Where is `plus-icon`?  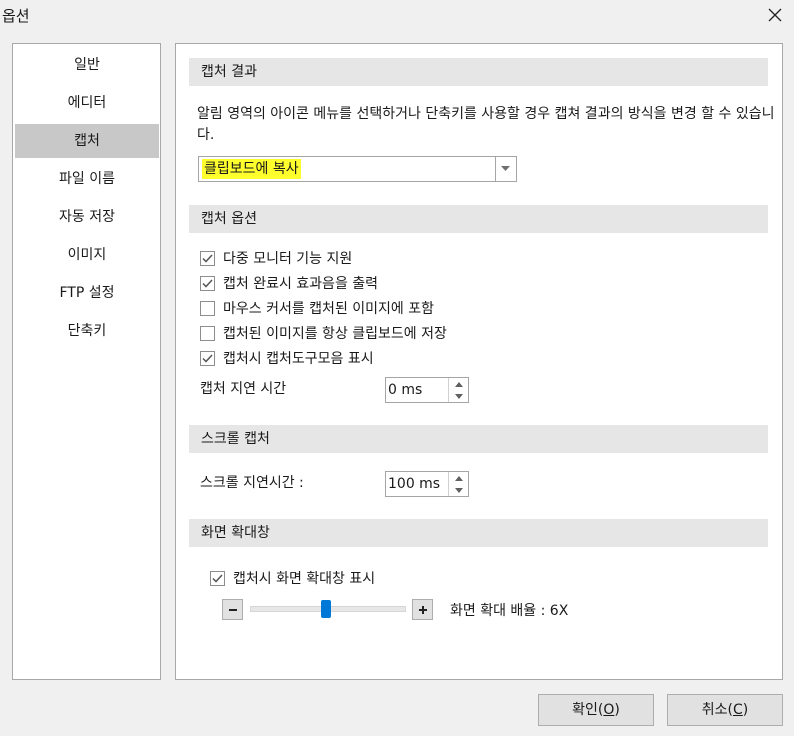 plus-icon is located at coordinates (422, 609).